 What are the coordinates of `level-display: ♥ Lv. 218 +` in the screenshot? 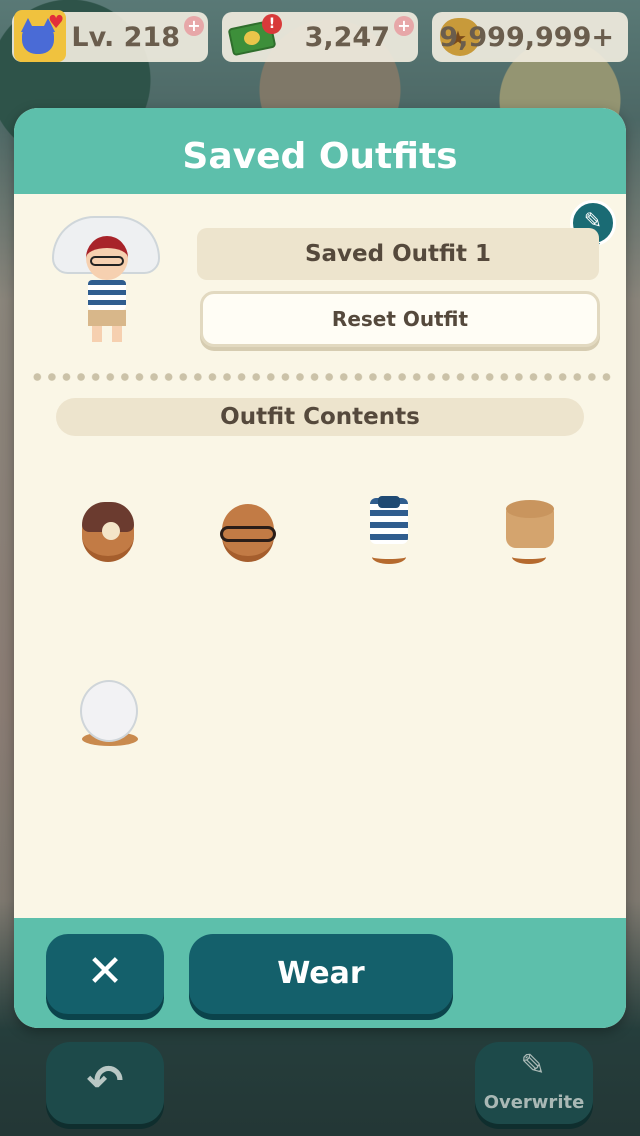 It's located at (110, 36).